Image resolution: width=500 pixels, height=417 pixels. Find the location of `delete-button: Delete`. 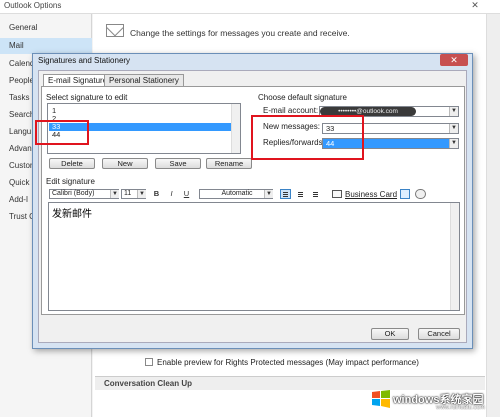

delete-button: Delete is located at coordinates (72, 163).